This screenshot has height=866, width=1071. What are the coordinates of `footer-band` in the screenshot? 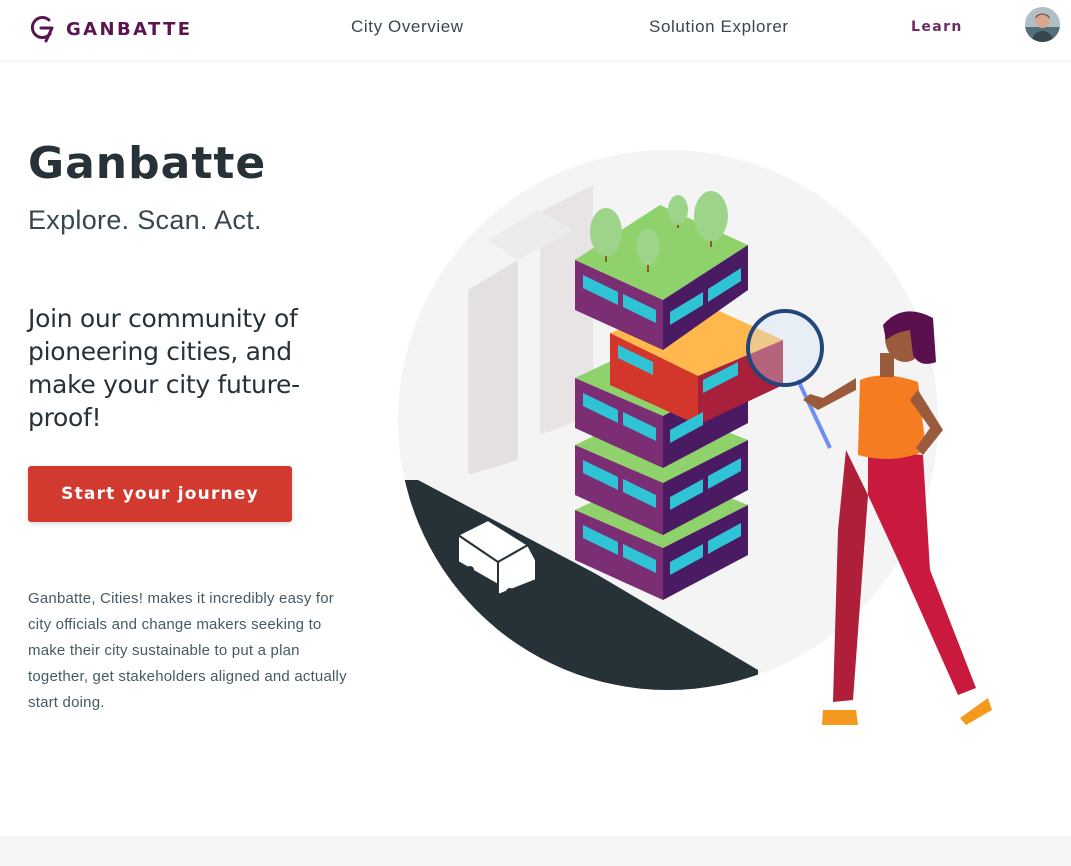 It's located at (535, 851).